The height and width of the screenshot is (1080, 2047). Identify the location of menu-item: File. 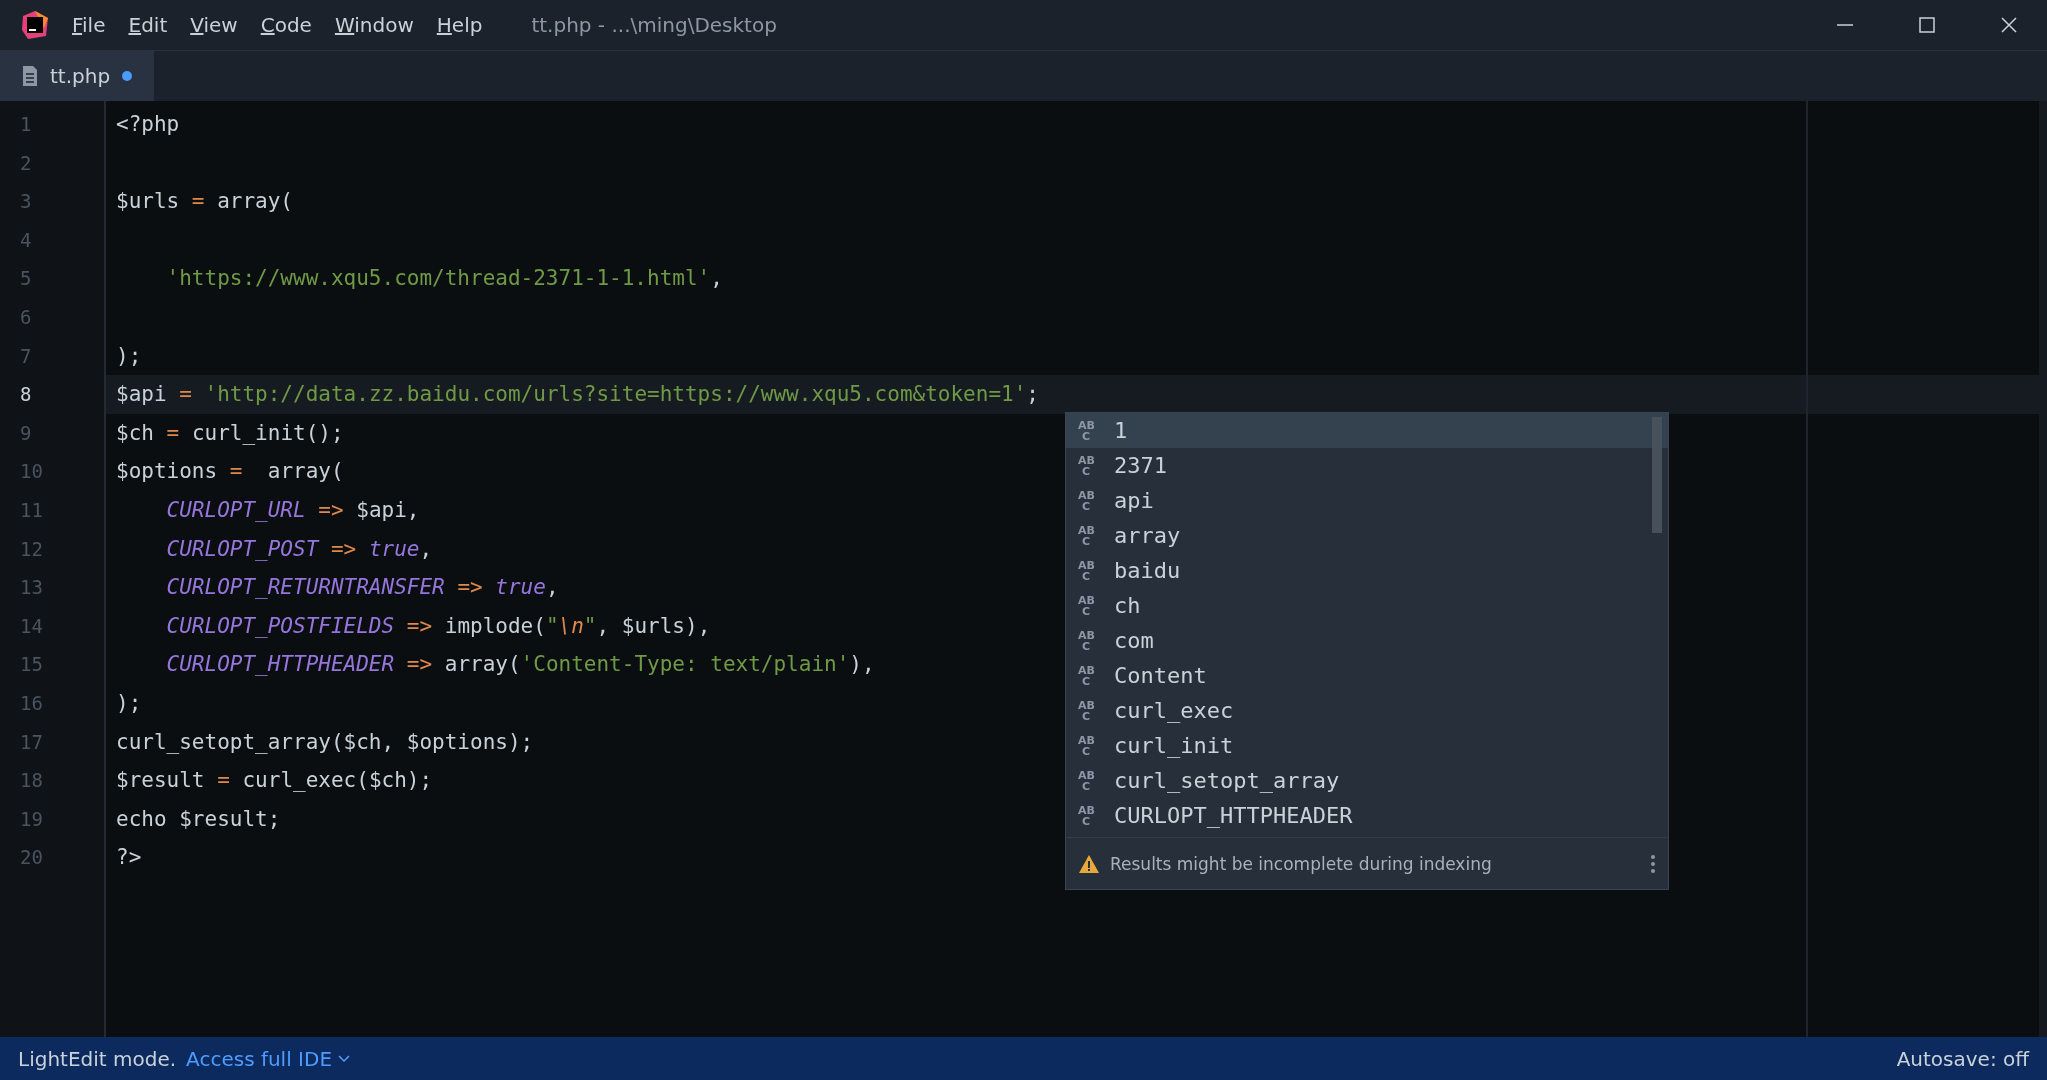
(89, 25).